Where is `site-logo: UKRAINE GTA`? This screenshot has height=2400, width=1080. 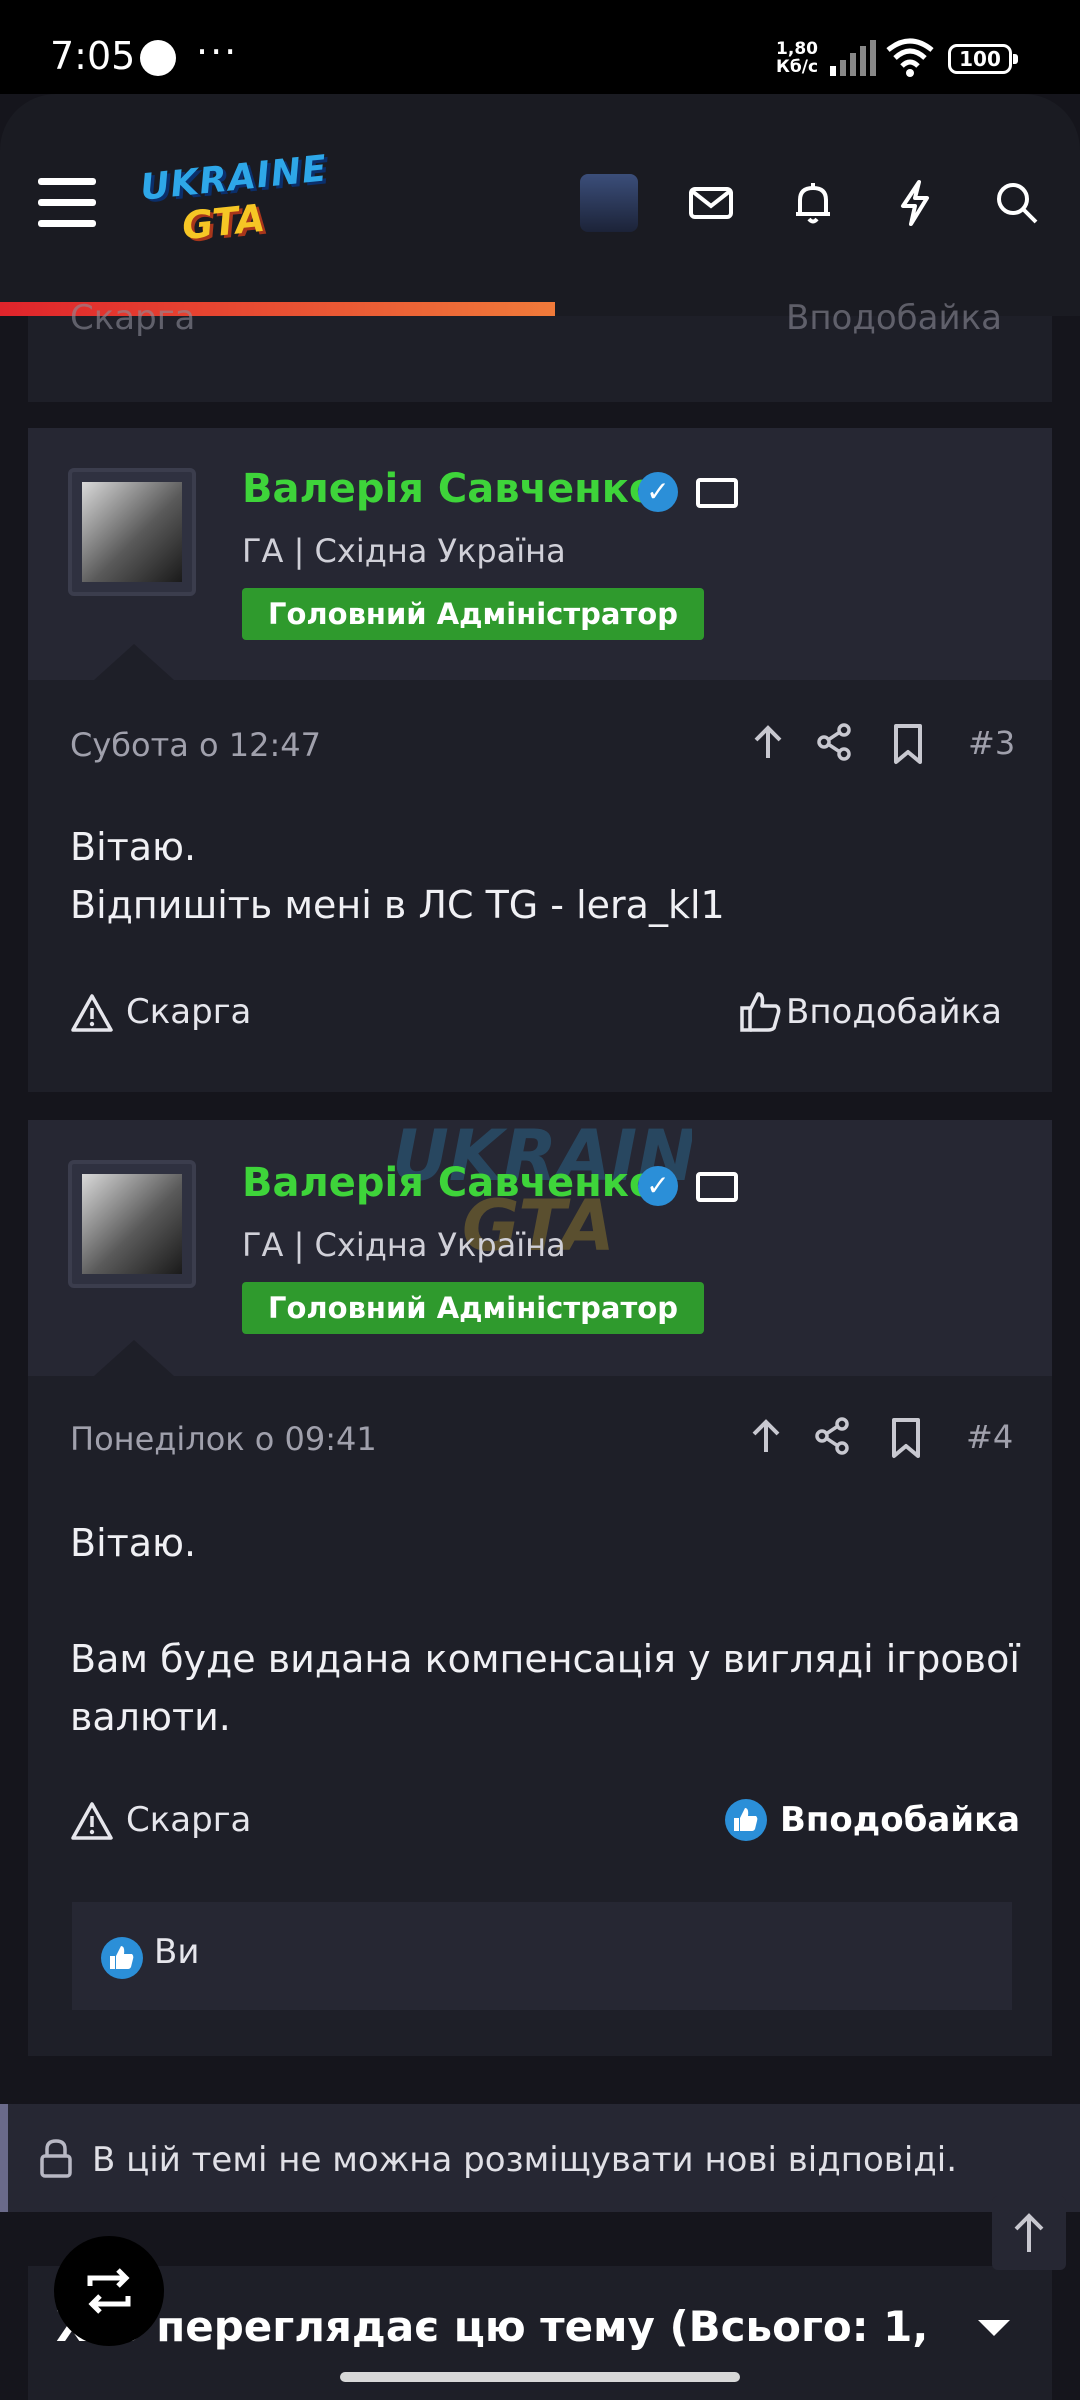 site-logo: UKRAINE GTA is located at coordinates (233, 201).